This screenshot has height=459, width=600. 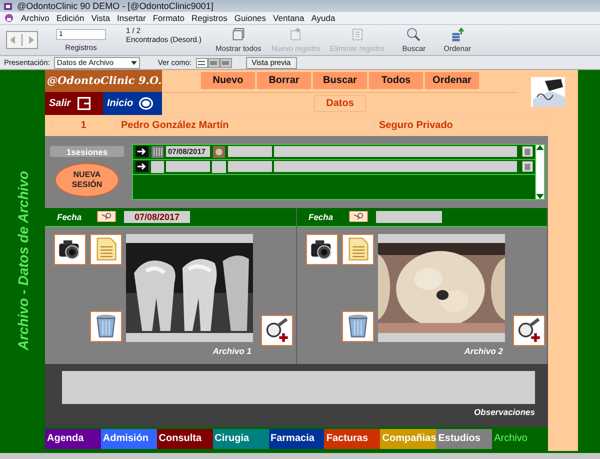 I want to click on menu-item: Insertar, so click(x=131, y=17).